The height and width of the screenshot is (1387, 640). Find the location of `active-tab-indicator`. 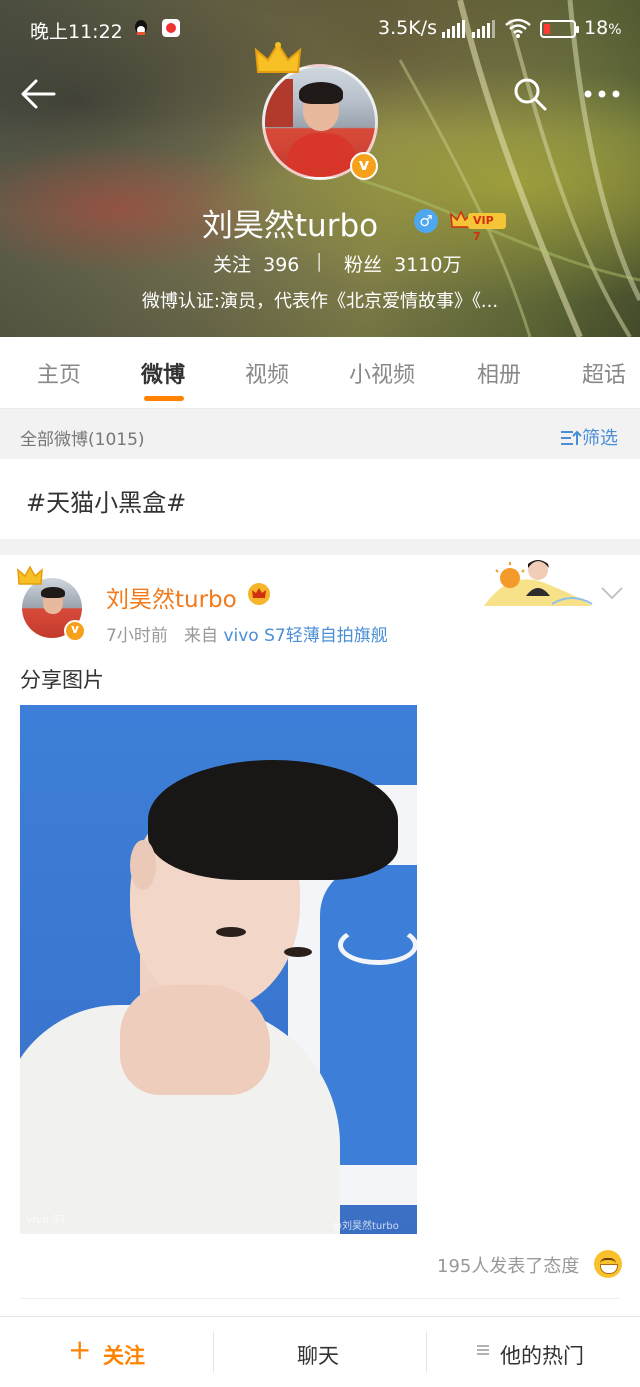

active-tab-indicator is located at coordinates (164, 398).